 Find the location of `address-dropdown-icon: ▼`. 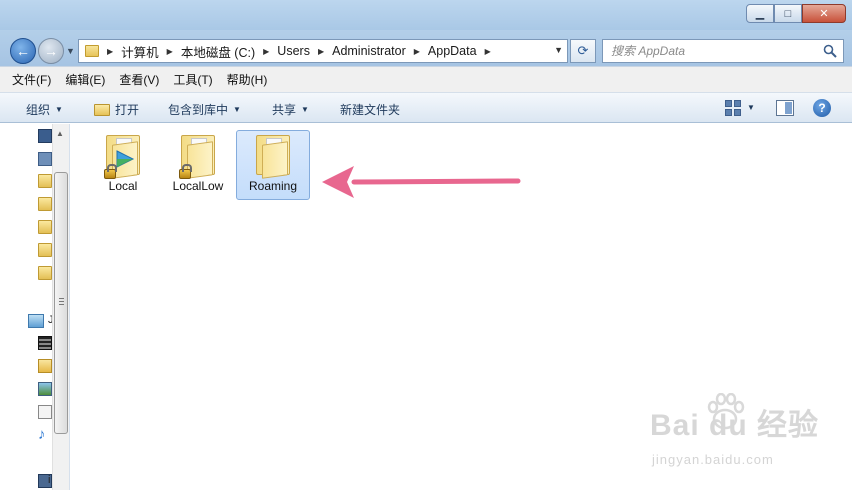

address-dropdown-icon: ▼ is located at coordinates (558, 50).